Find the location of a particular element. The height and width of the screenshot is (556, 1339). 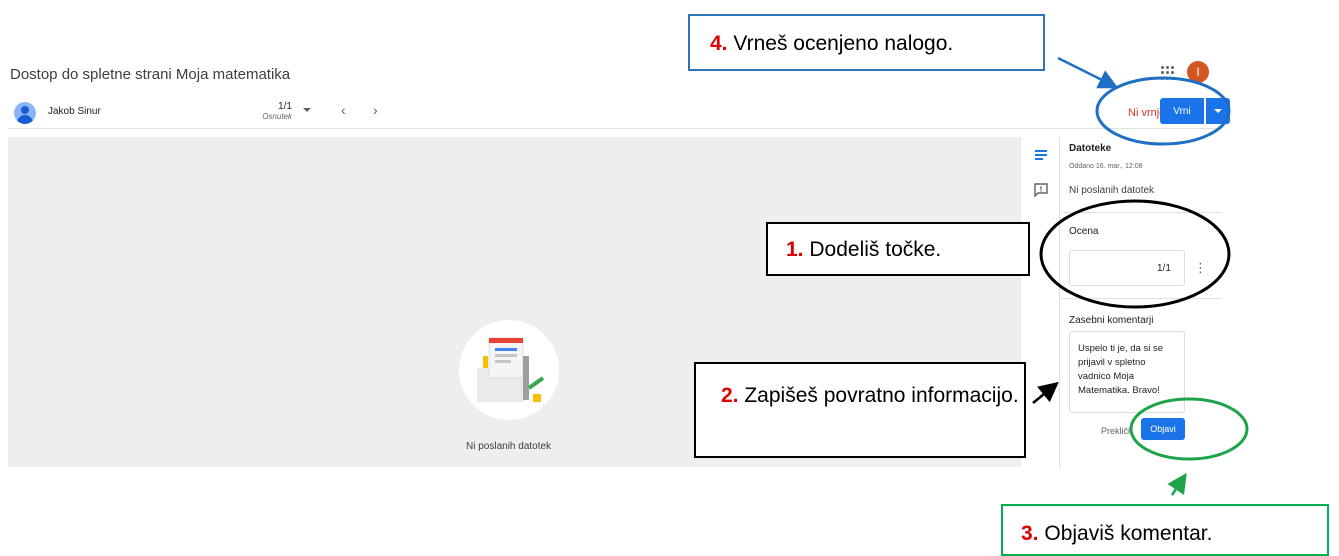

callout-text: Dodeliš točke. is located at coordinates (875, 249).